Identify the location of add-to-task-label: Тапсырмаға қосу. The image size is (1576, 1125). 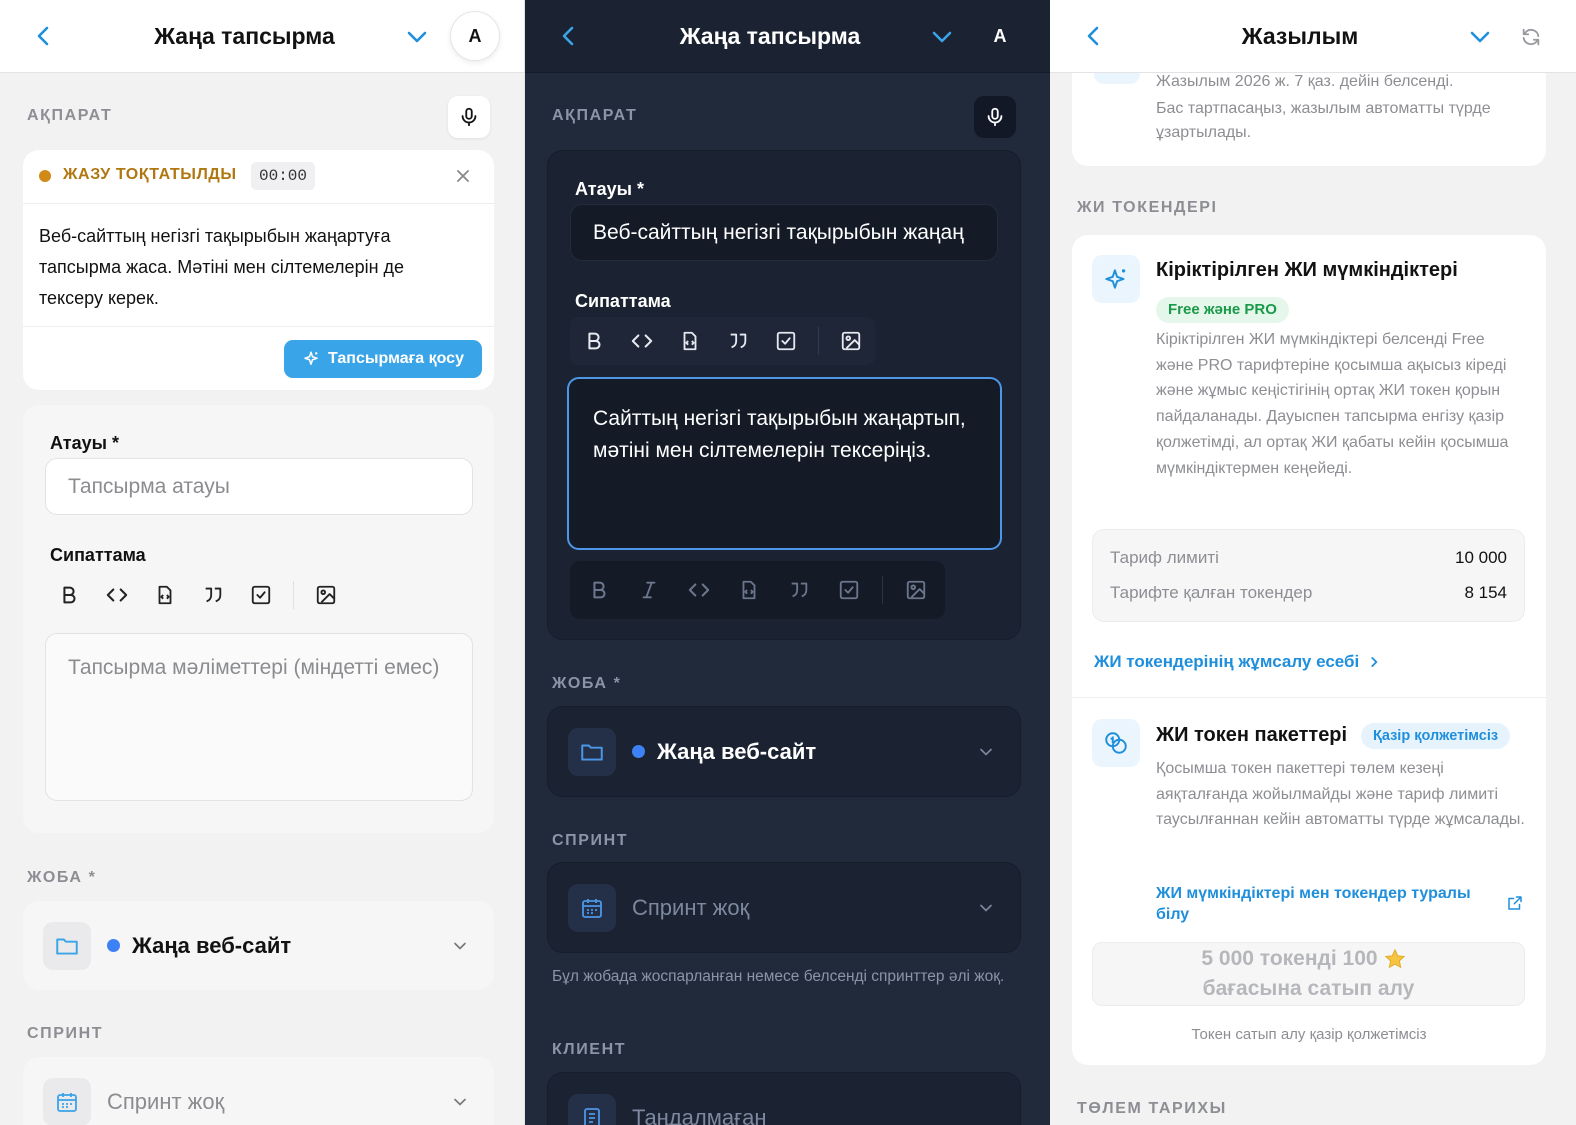
(396, 358).